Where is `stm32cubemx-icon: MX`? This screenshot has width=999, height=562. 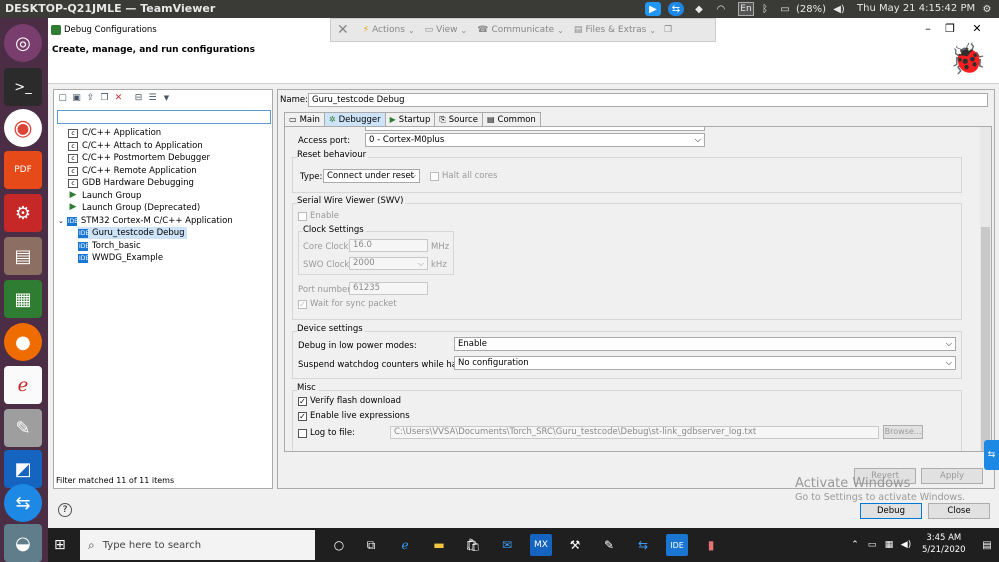 stm32cubemx-icon: MX is located at coordinates (541, 545).